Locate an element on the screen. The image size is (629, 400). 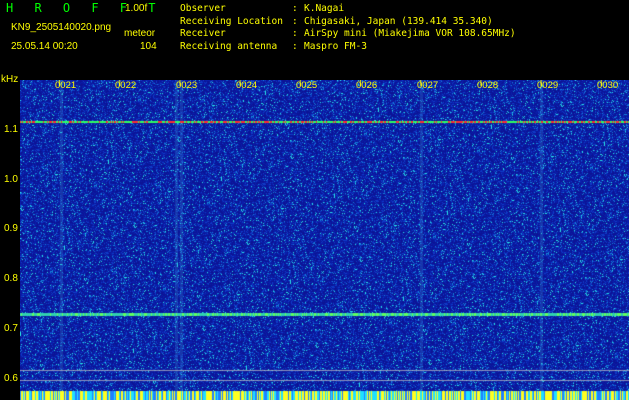
y-tick-label: 0.8 is located at coordinates (11, 278).